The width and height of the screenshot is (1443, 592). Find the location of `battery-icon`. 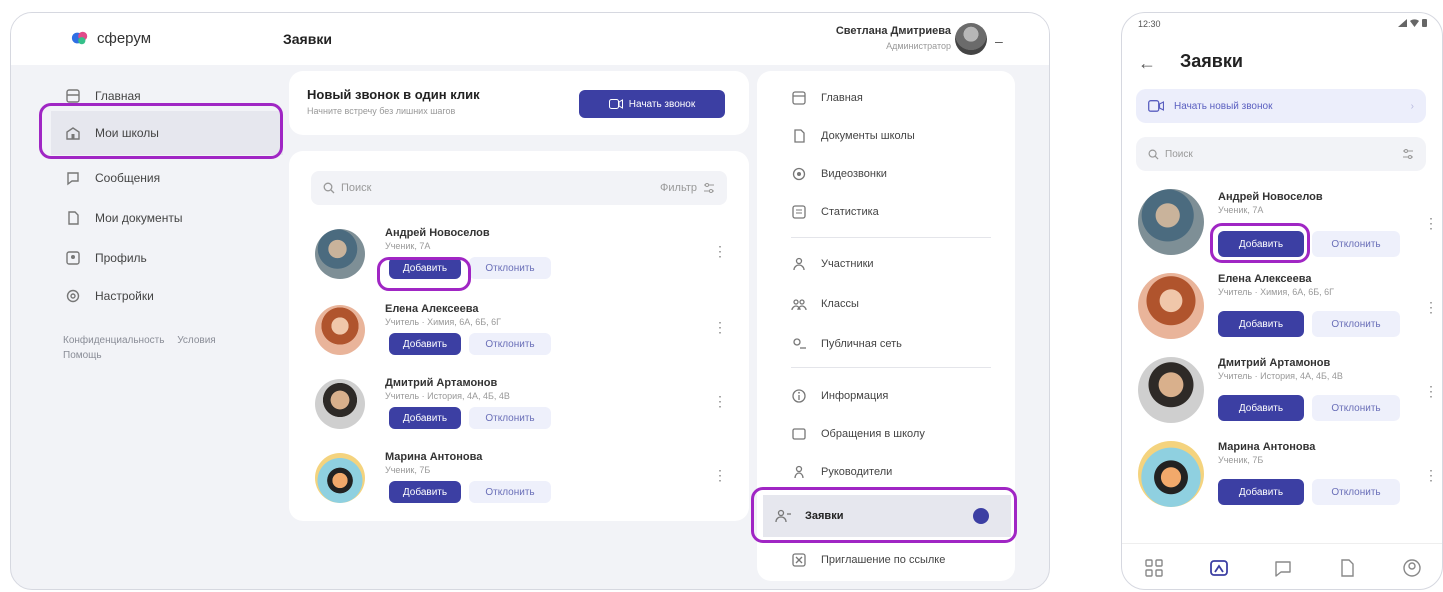

battery-icon is located at coordinates (1424, 23).